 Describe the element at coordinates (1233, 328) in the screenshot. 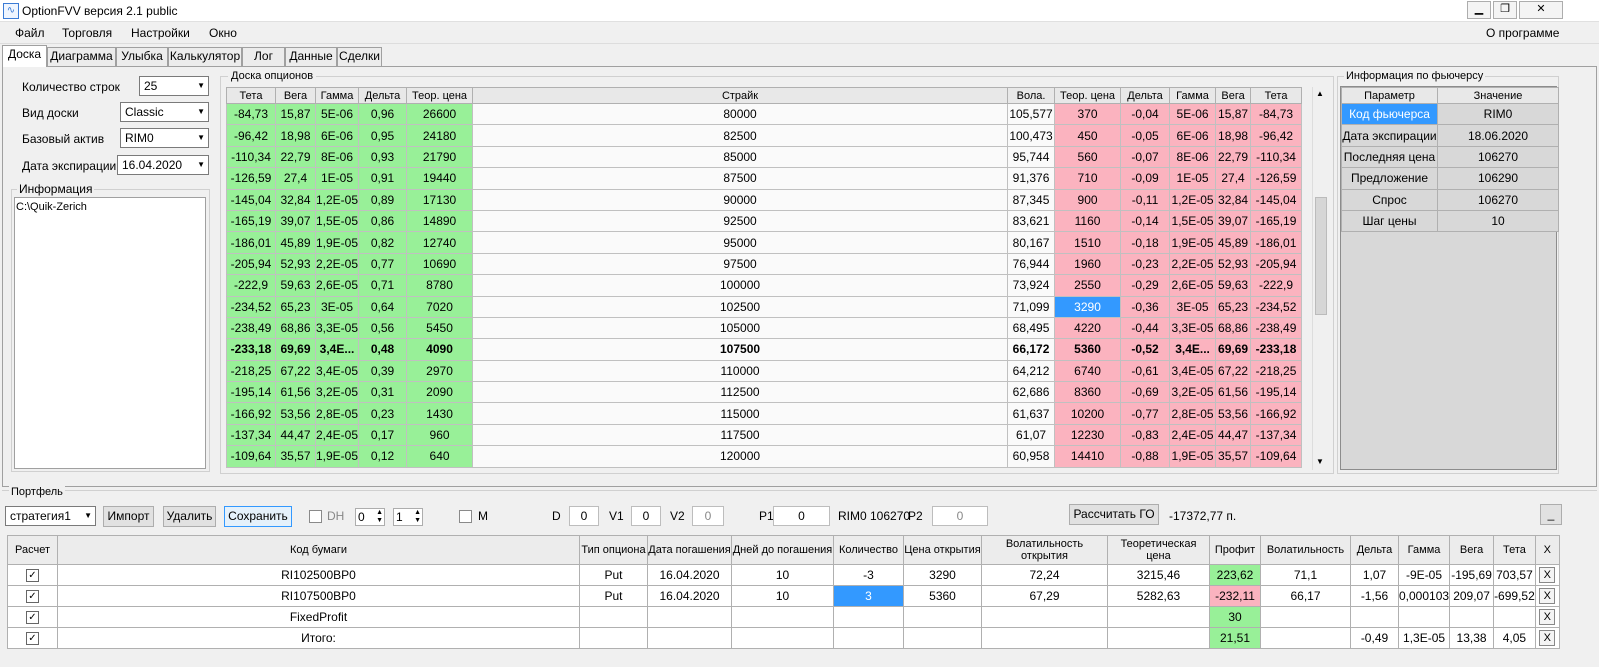

I see `board-cell: 68,86` at that location.